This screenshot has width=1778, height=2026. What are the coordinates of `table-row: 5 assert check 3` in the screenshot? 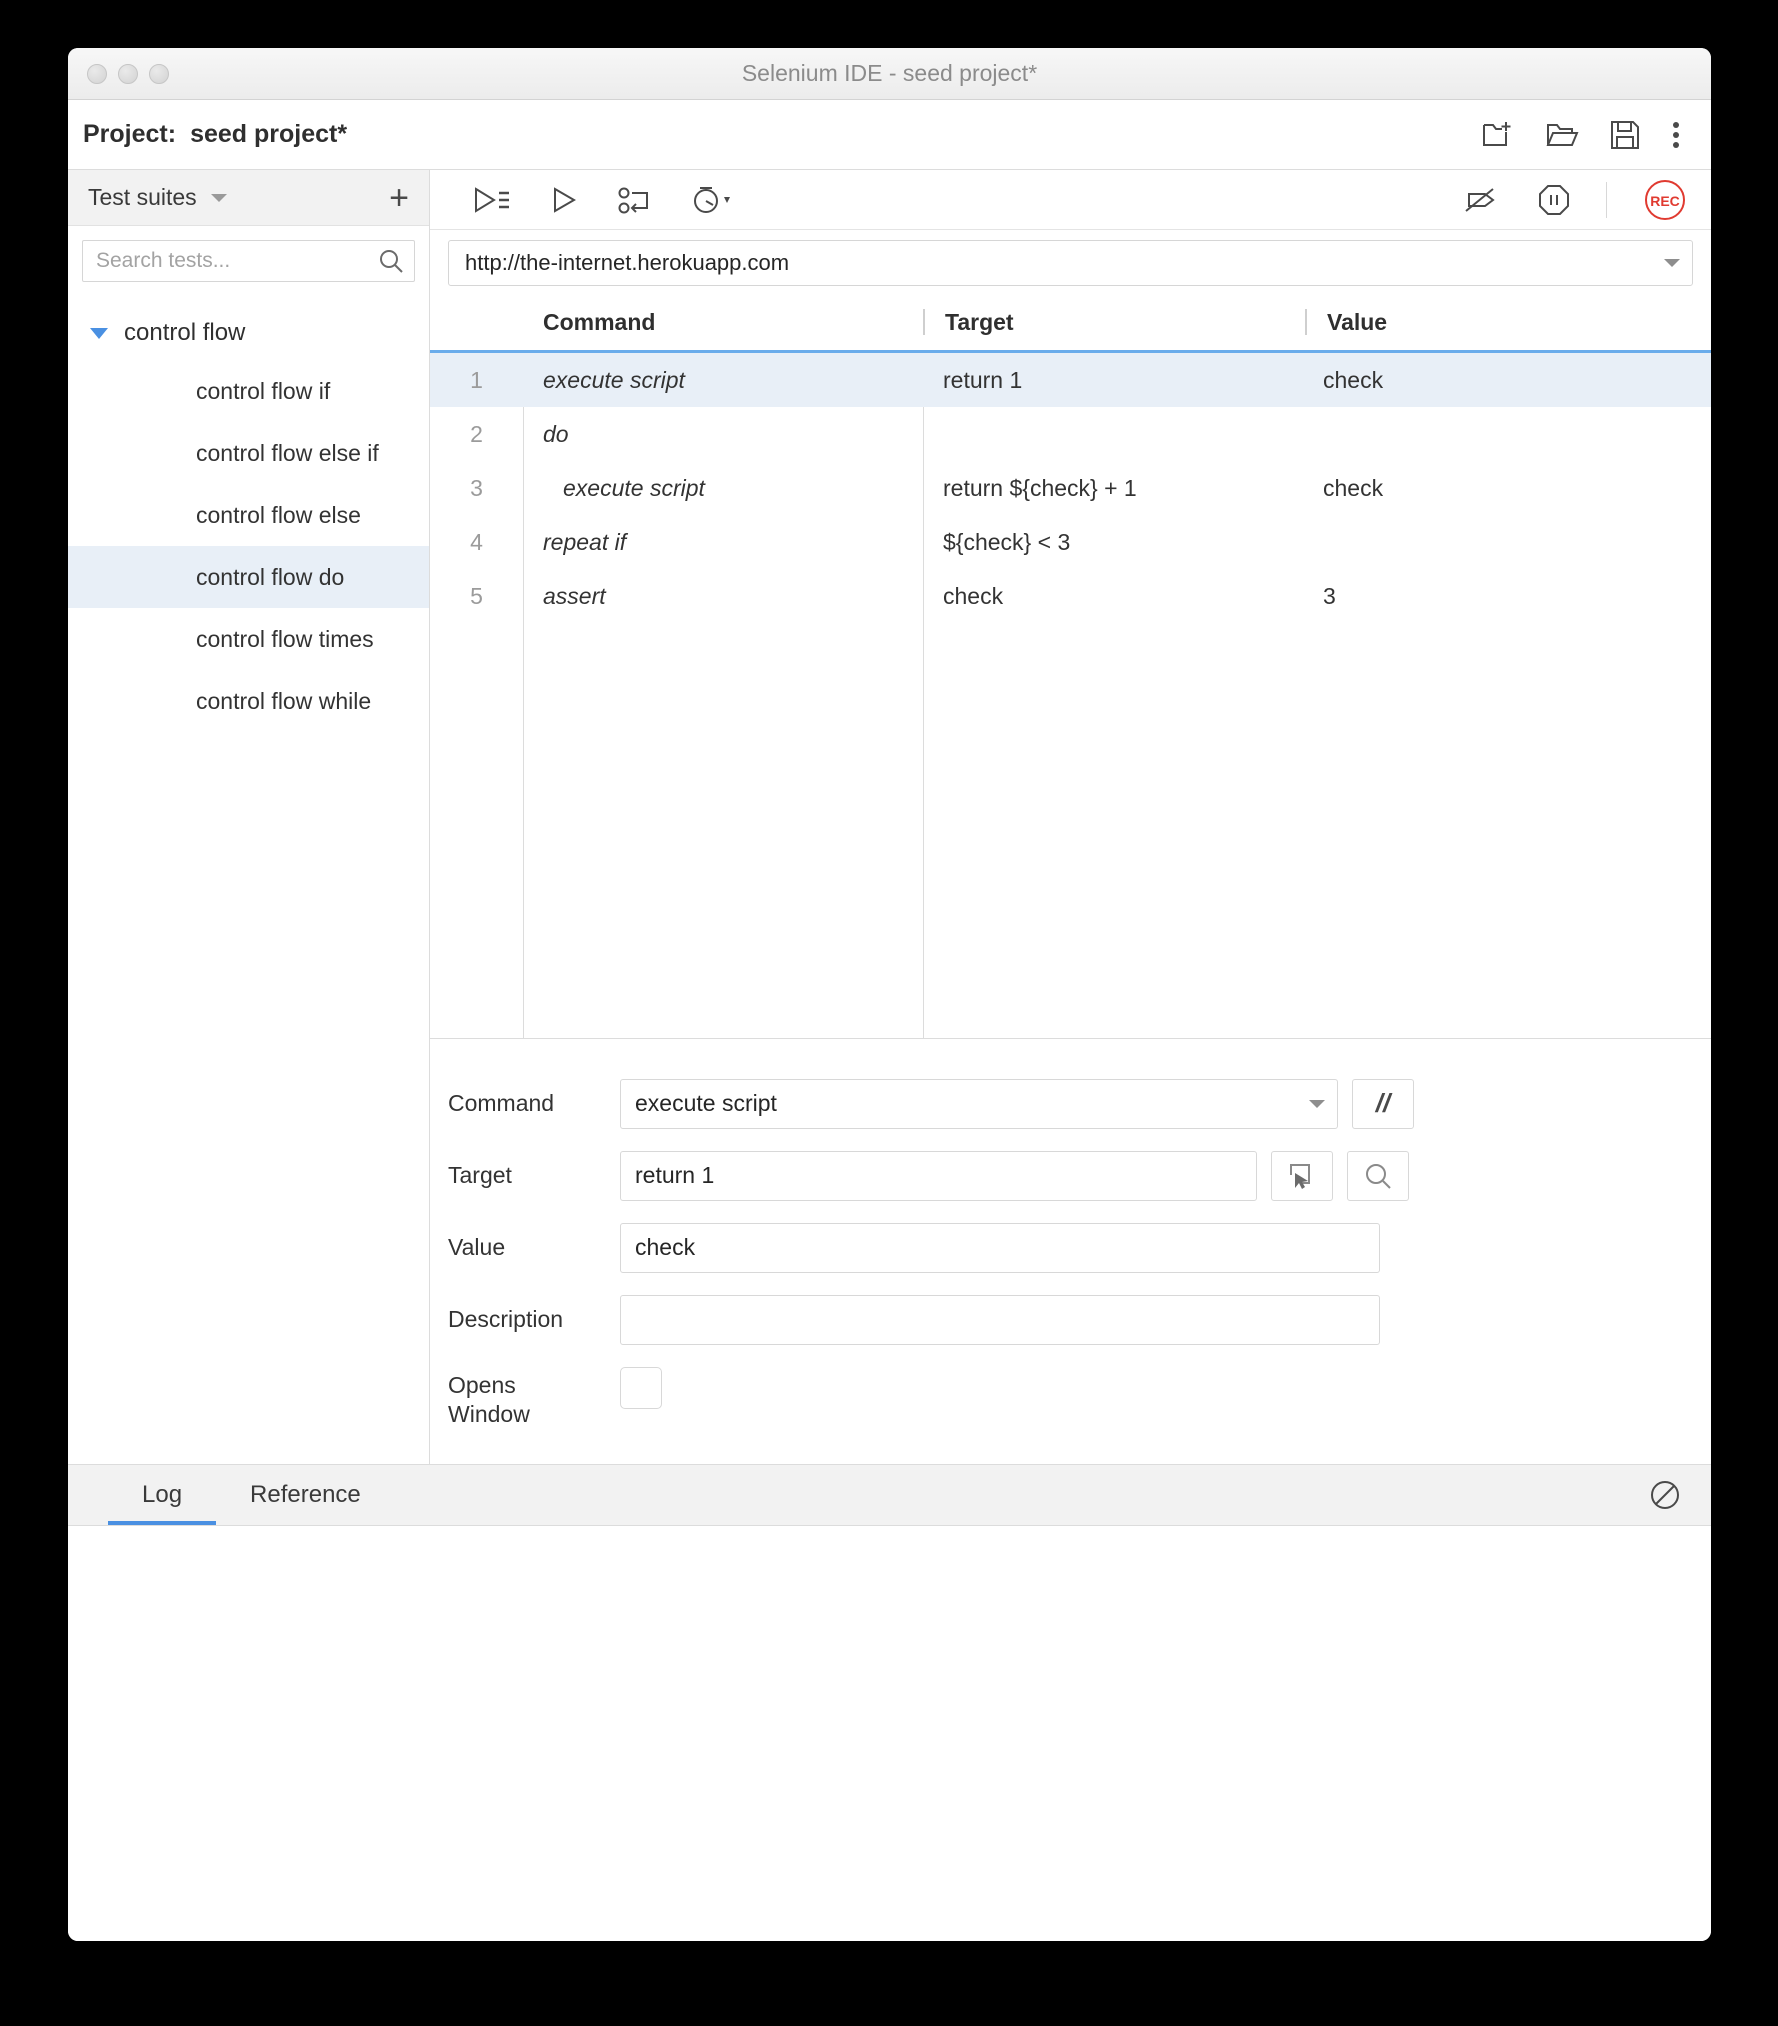 It's located at (1070, 596).